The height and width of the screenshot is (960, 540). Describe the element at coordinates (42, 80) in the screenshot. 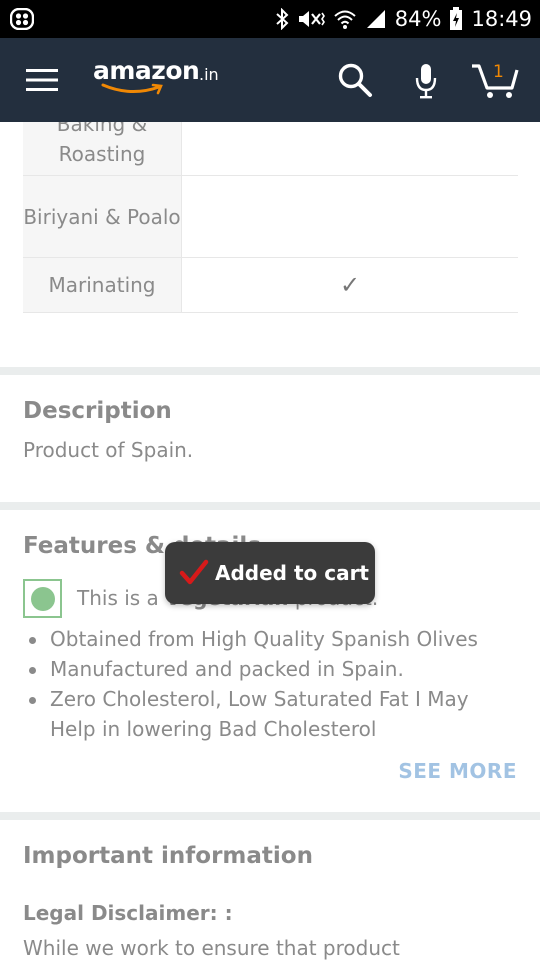

I see `hamburger-menu-icon` at that location.